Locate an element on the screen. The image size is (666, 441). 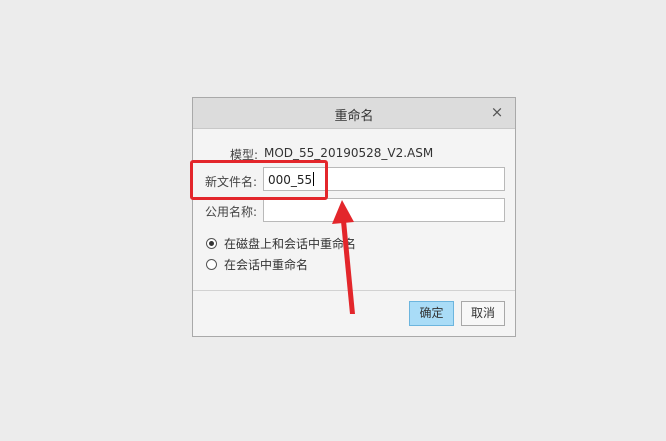
dialog-titlebar: 重命名 × is located at coordinates (354, 113).